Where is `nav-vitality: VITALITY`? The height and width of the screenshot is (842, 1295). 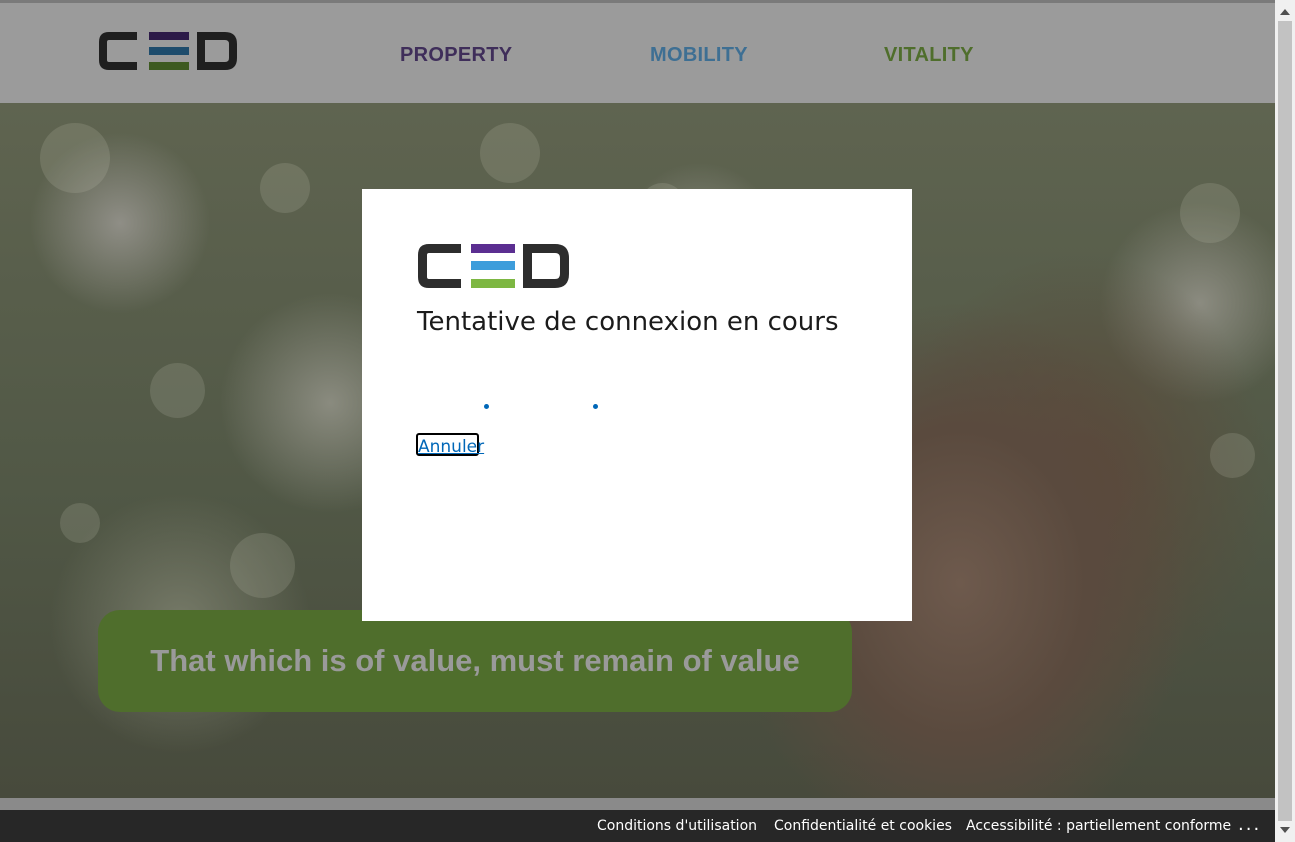
nav-vitality: VITALITY is located at coordinates (929, 55).